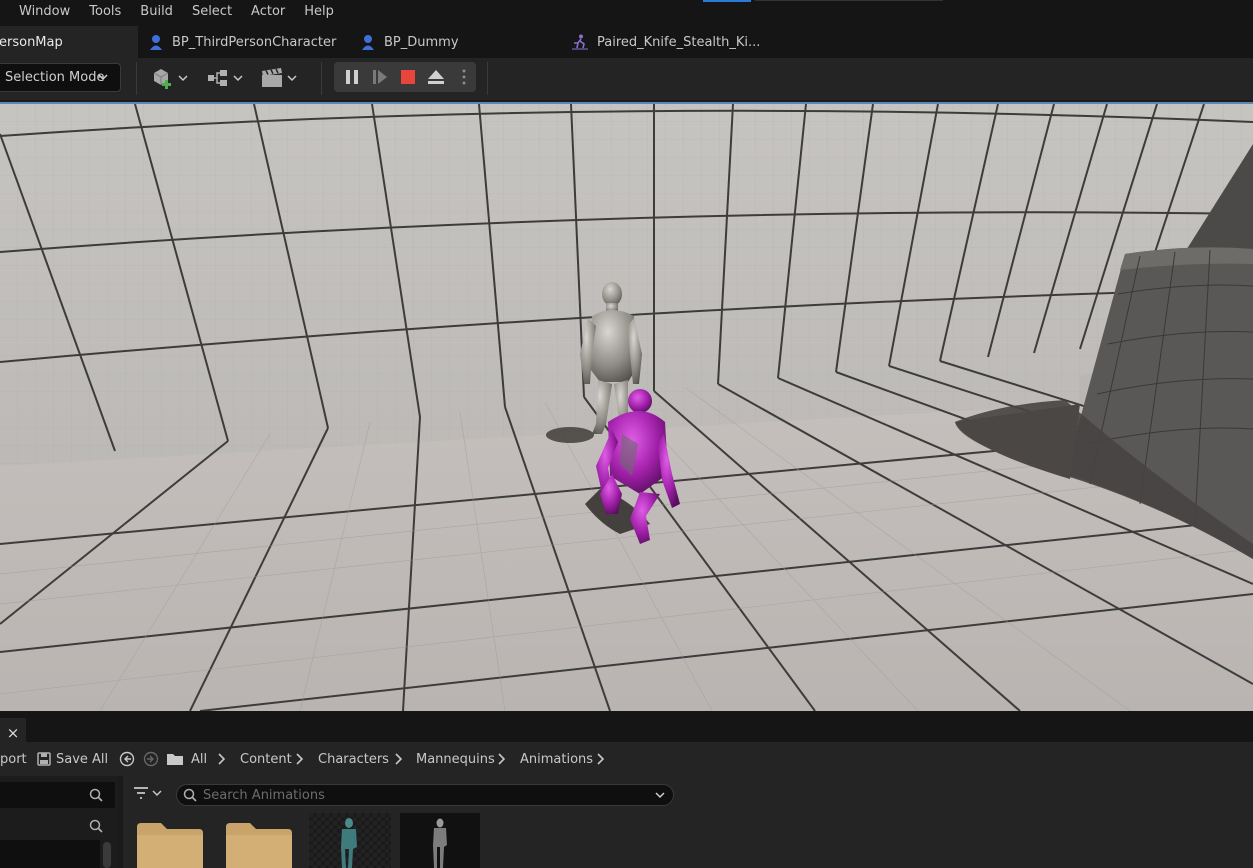 The width and height of the screenshot is (1253, 868). I want to click on filter-button, so click(147, 793).